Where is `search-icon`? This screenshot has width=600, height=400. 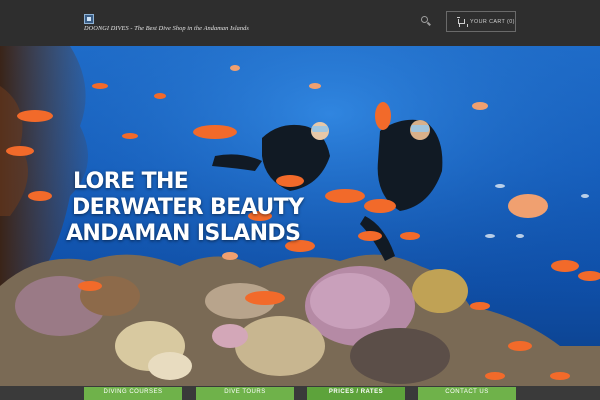 search-icon is located at coordinates (426, 21).